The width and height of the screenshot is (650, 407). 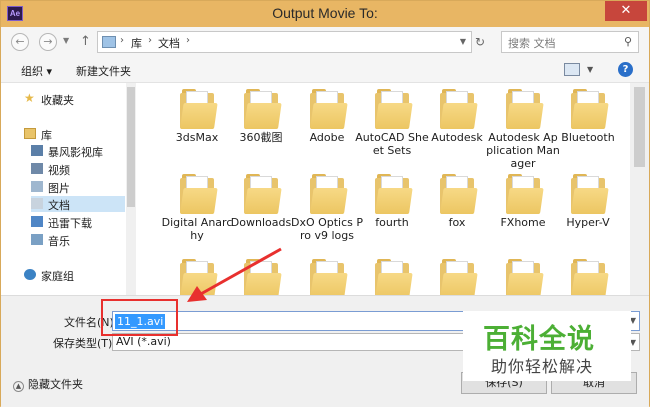 I want to click on search-input: 搜索 文档 ⚲, so click(x=570, y=42).